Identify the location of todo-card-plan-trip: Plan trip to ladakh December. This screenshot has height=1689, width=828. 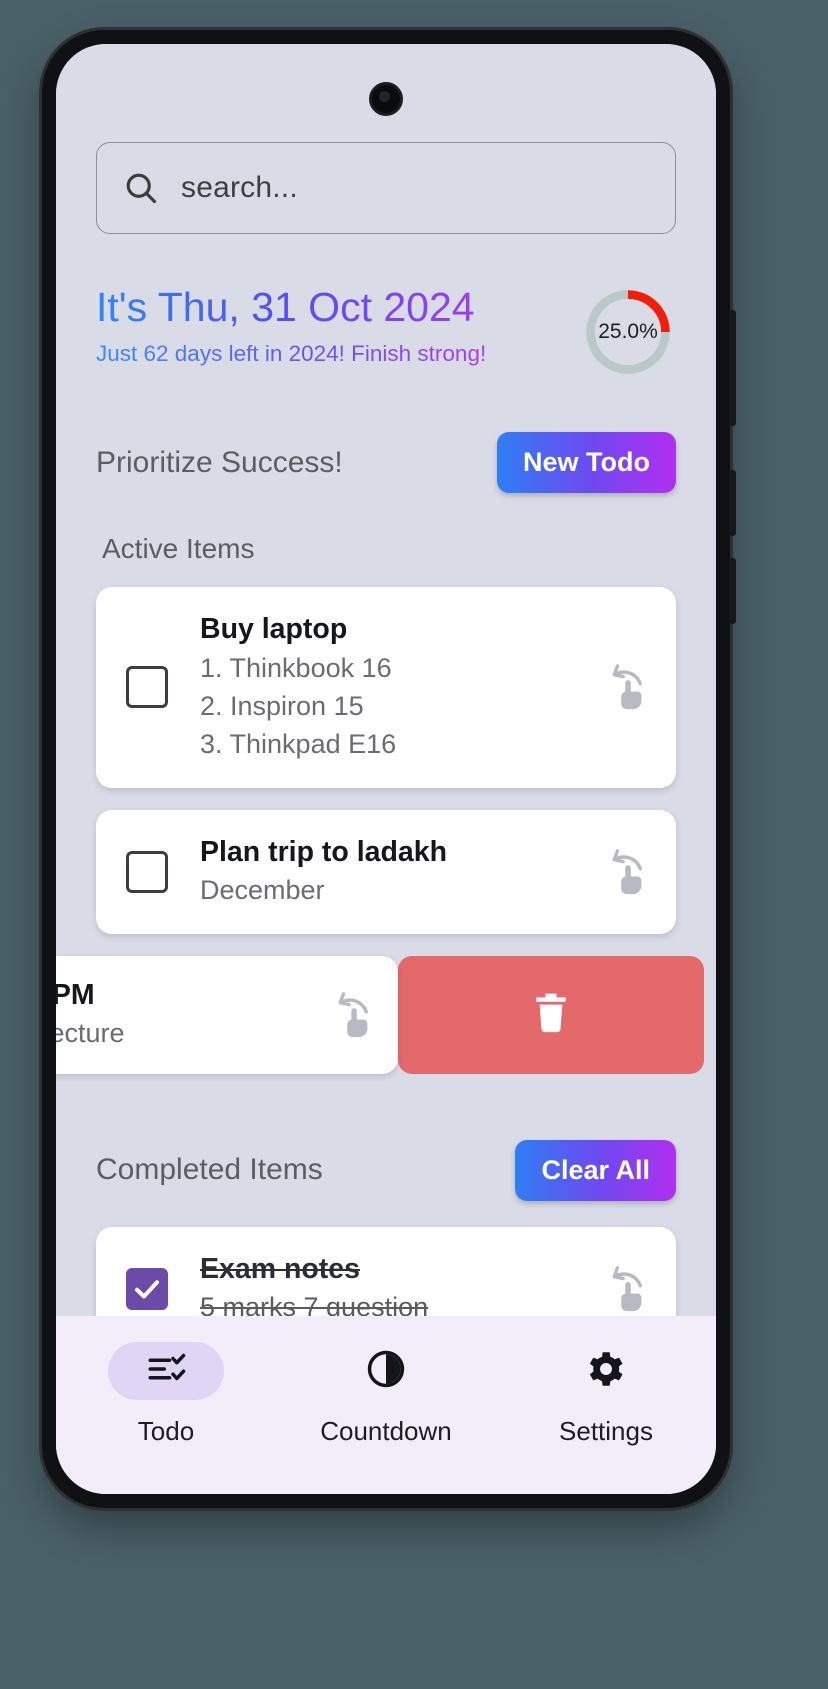
(386, 871).